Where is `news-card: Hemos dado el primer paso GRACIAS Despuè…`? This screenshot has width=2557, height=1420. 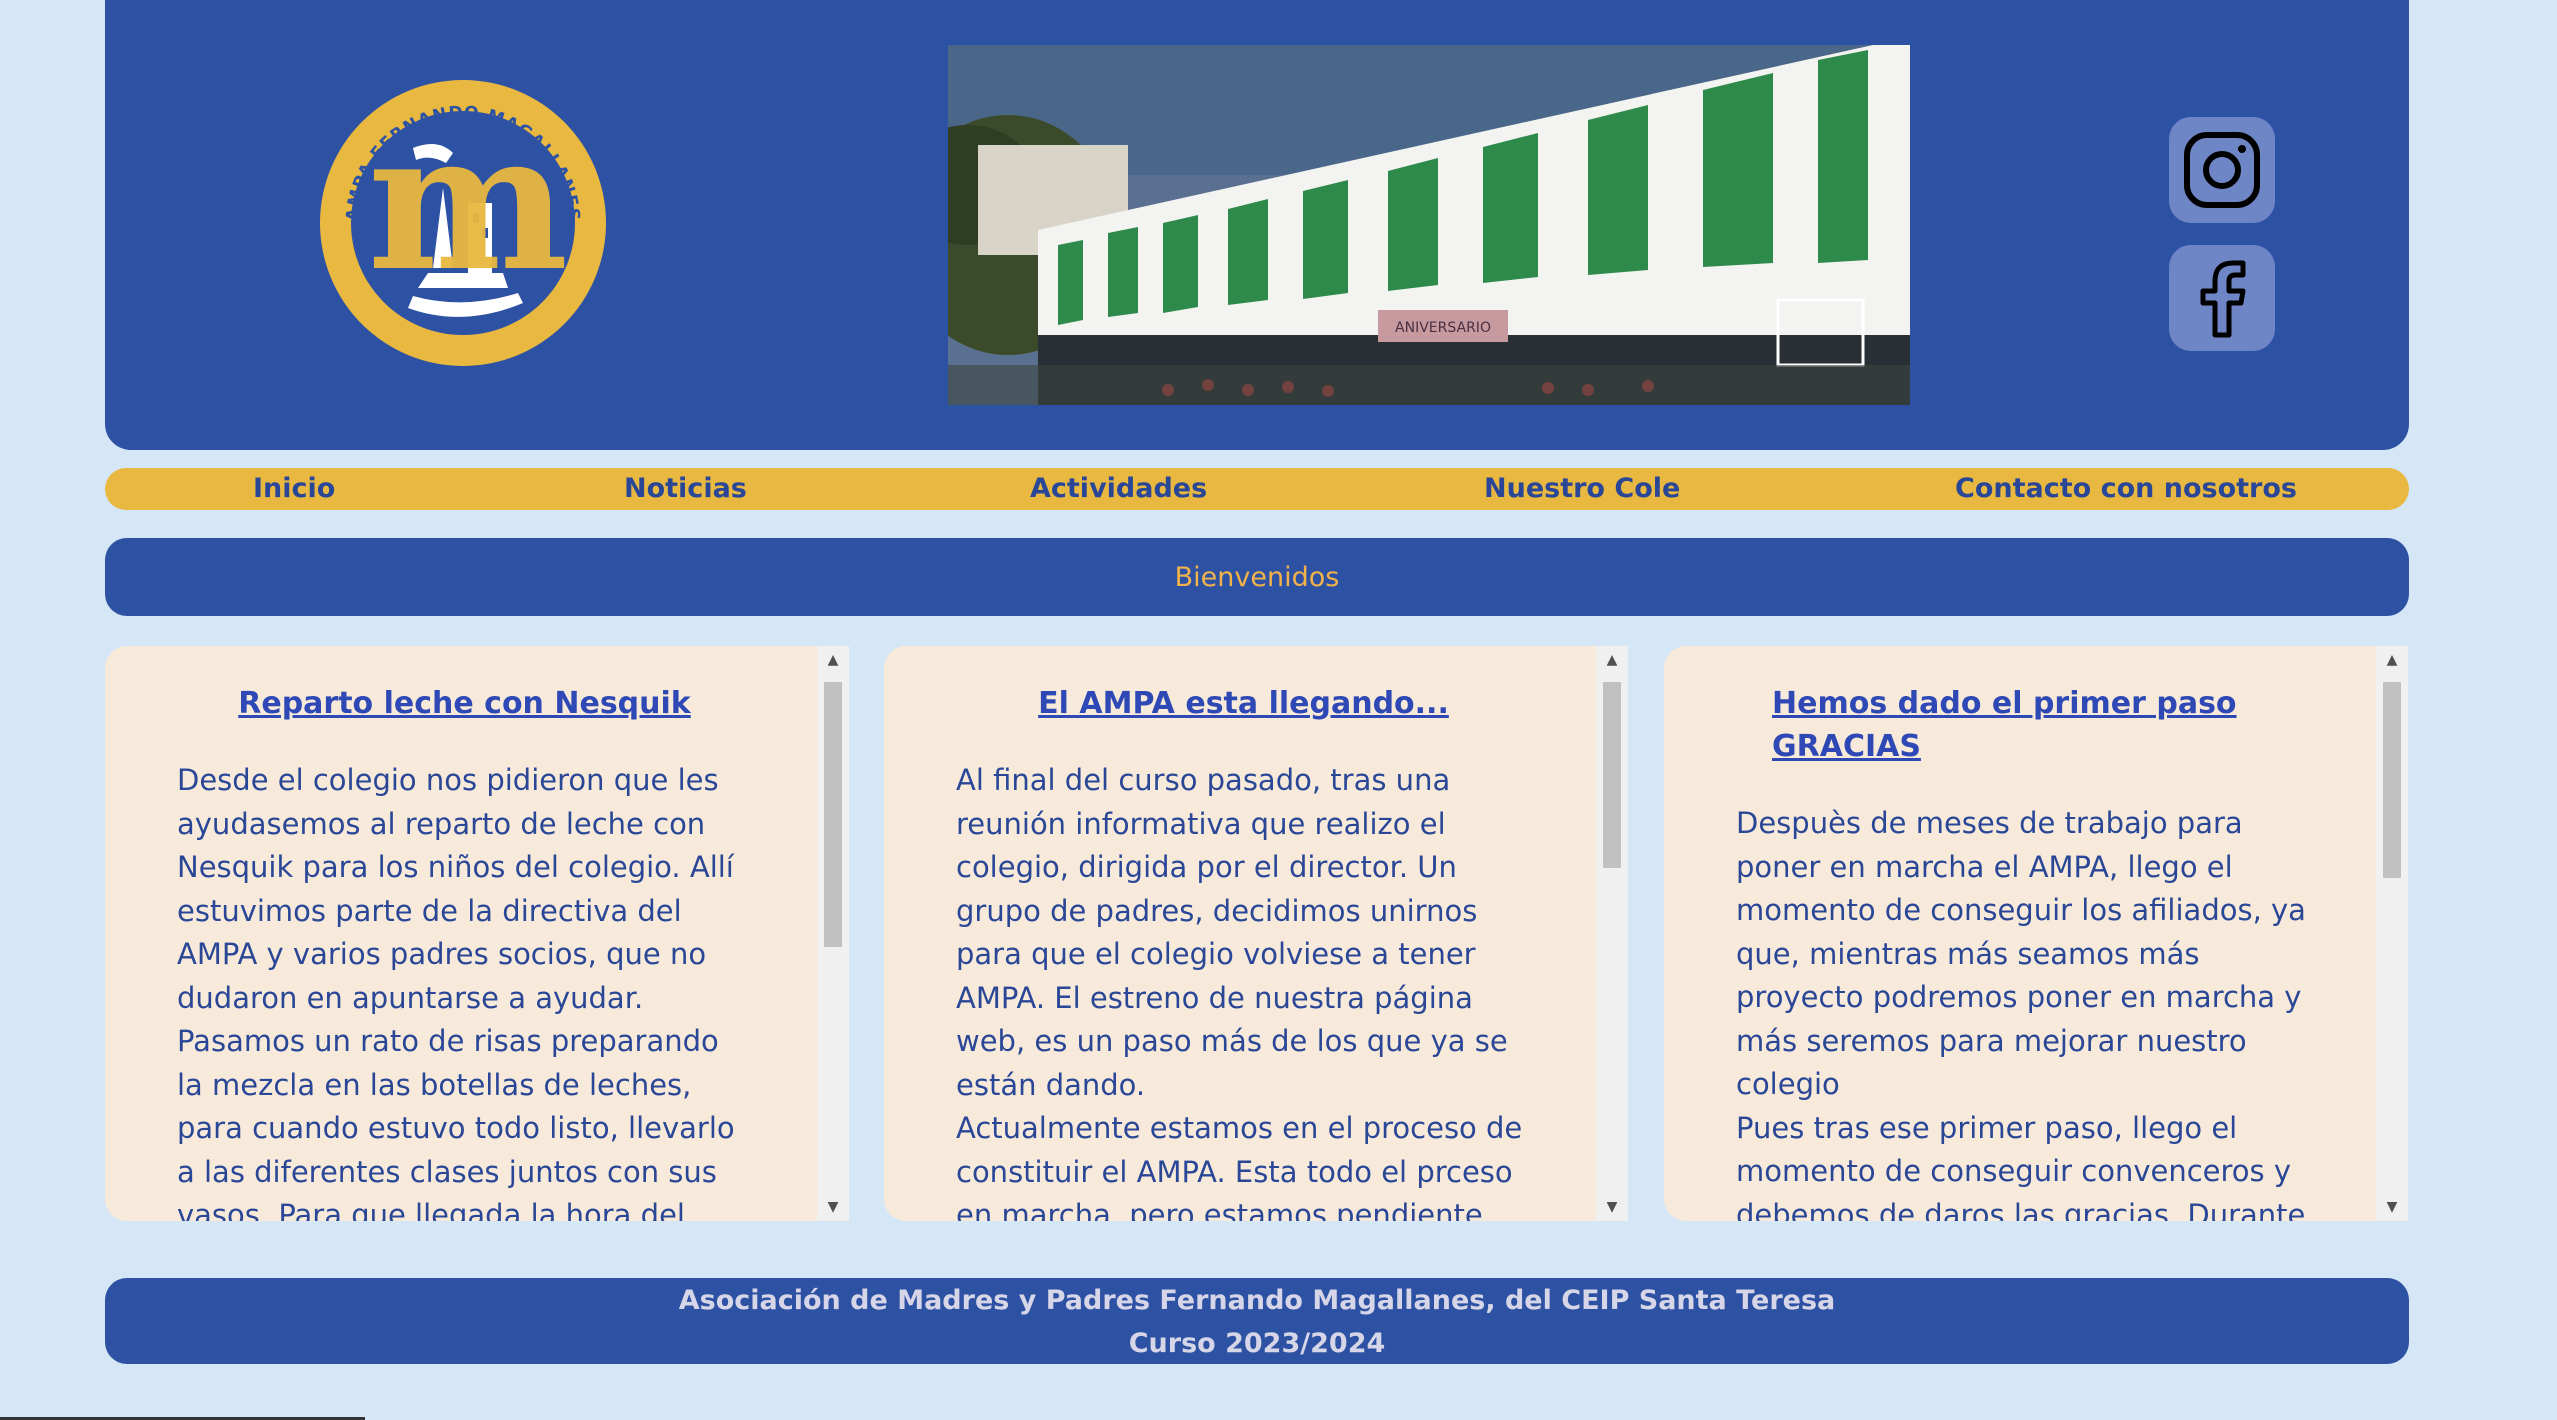 news-card: Hemos dado el primer paso GRACIAS Despuè… is located at coordinates (2036, 933).